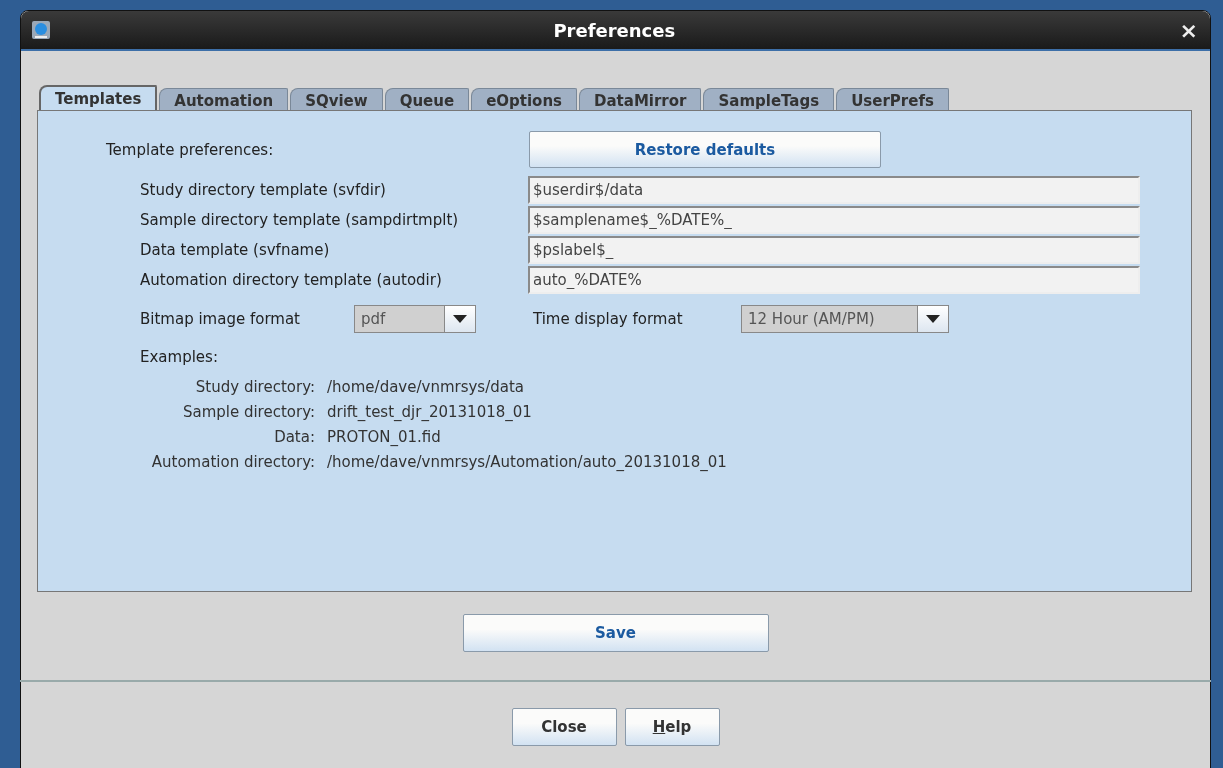 The width and height of the screenshot is (1223, 768). Describe the element at coordinates (220, 319) in the screenshot. I see `dropdown-label: Bitmap image format` at that location.